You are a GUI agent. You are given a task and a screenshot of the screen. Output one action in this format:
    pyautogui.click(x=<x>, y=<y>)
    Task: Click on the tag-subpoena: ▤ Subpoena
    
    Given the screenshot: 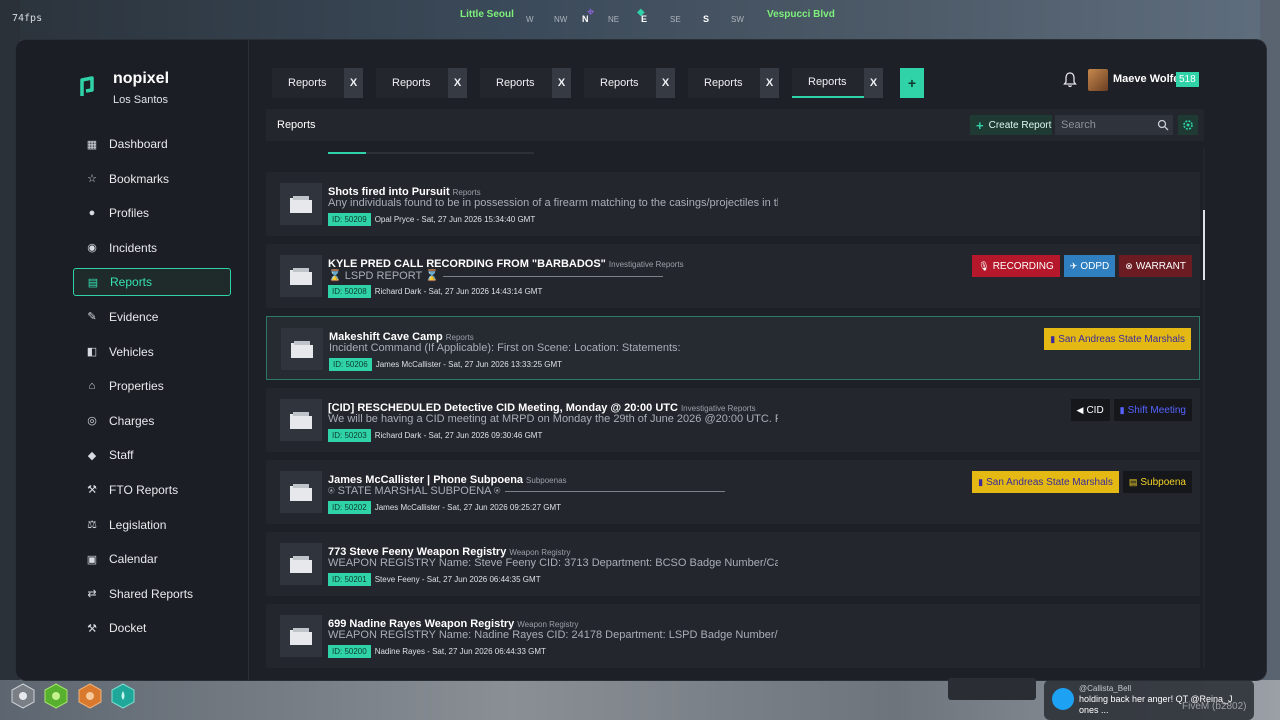 What is the action you would take?
    pyautogui.click(x=1157, y=482)
    